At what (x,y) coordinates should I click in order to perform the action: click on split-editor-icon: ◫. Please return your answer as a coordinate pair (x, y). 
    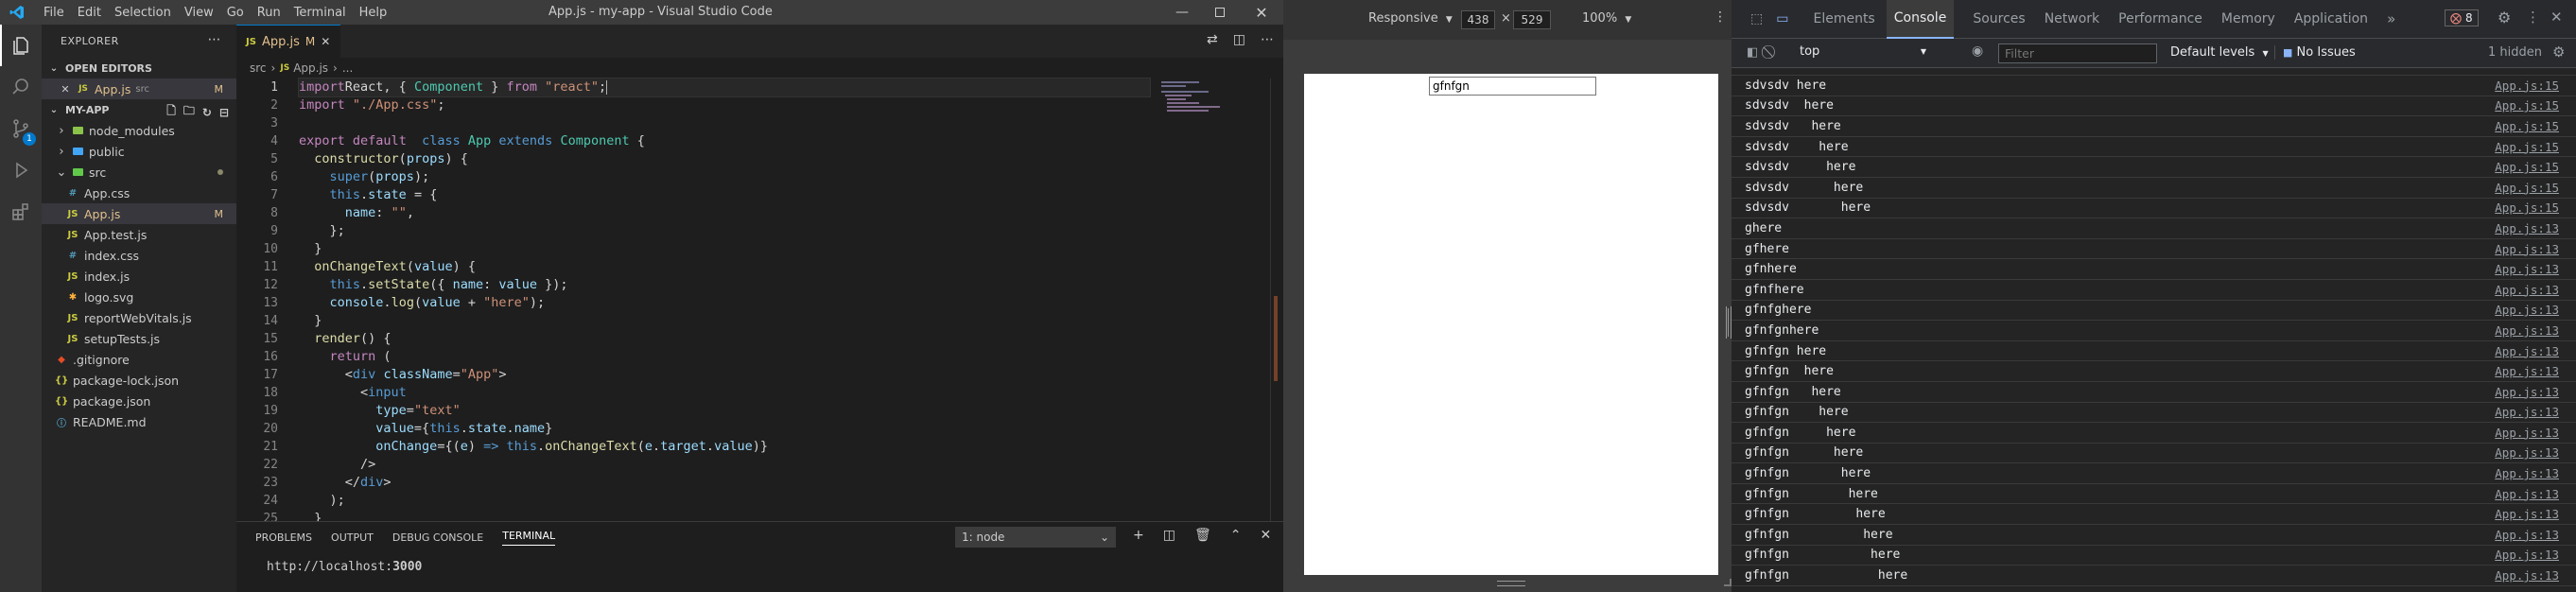
    Looking at the image, I should click on (1239, 39).